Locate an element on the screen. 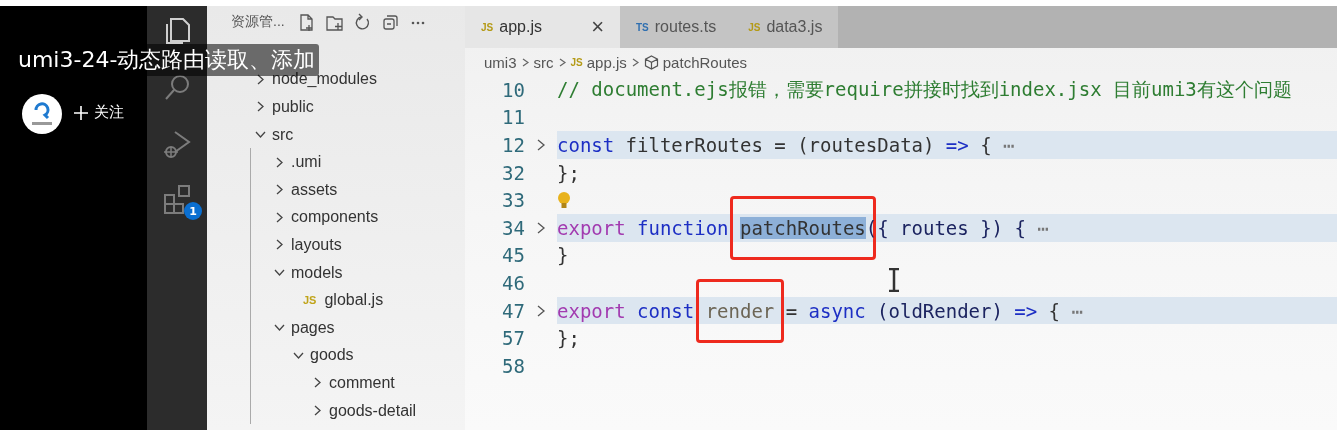  tree-item: .umi is located at coordinates (306, 162).